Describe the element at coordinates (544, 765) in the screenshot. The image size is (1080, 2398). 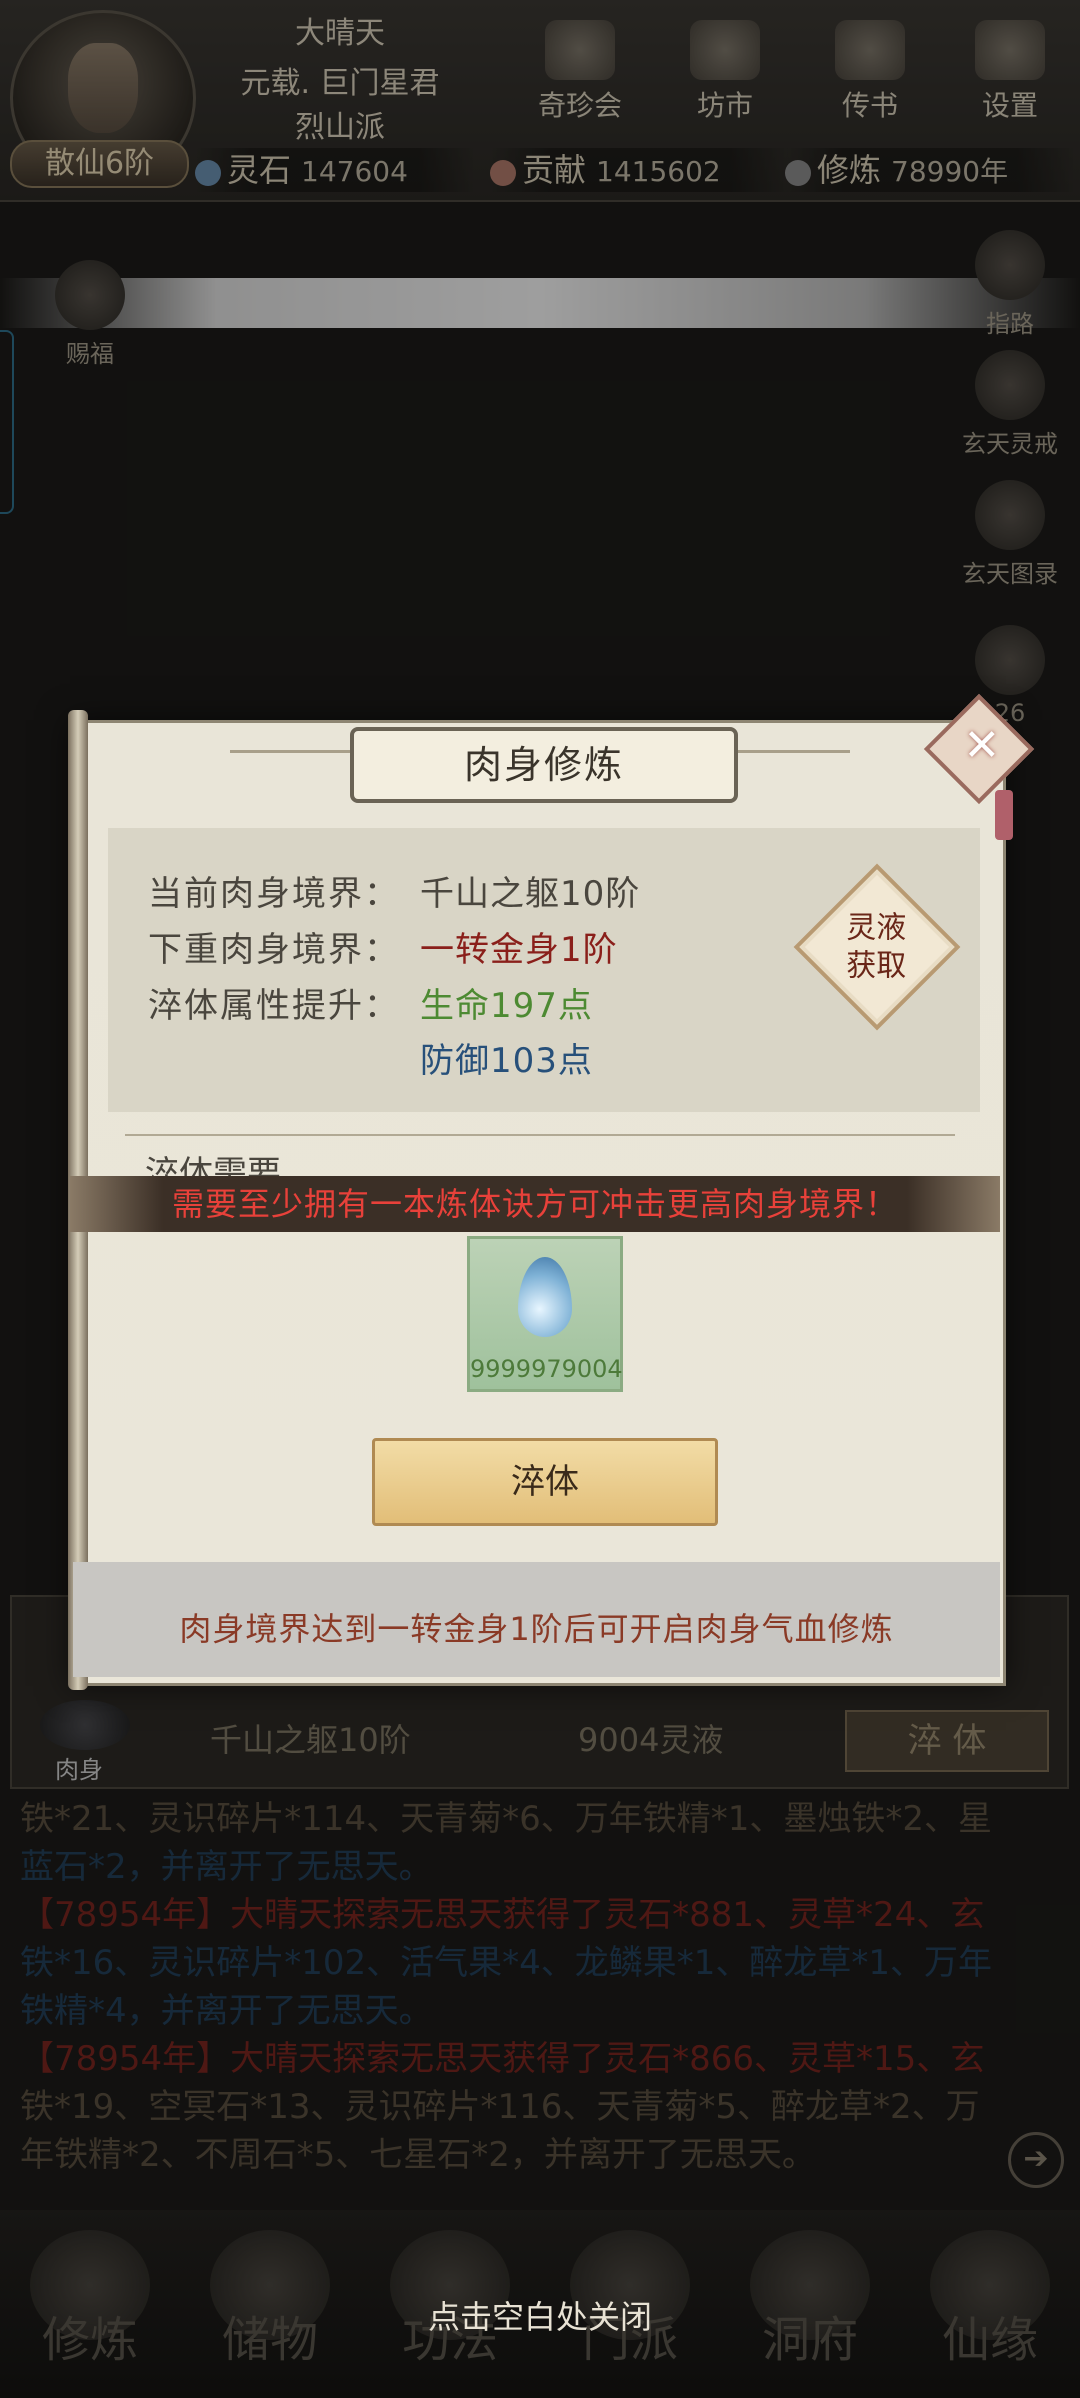
I see `modal-title: 肉身修炼` at that location.